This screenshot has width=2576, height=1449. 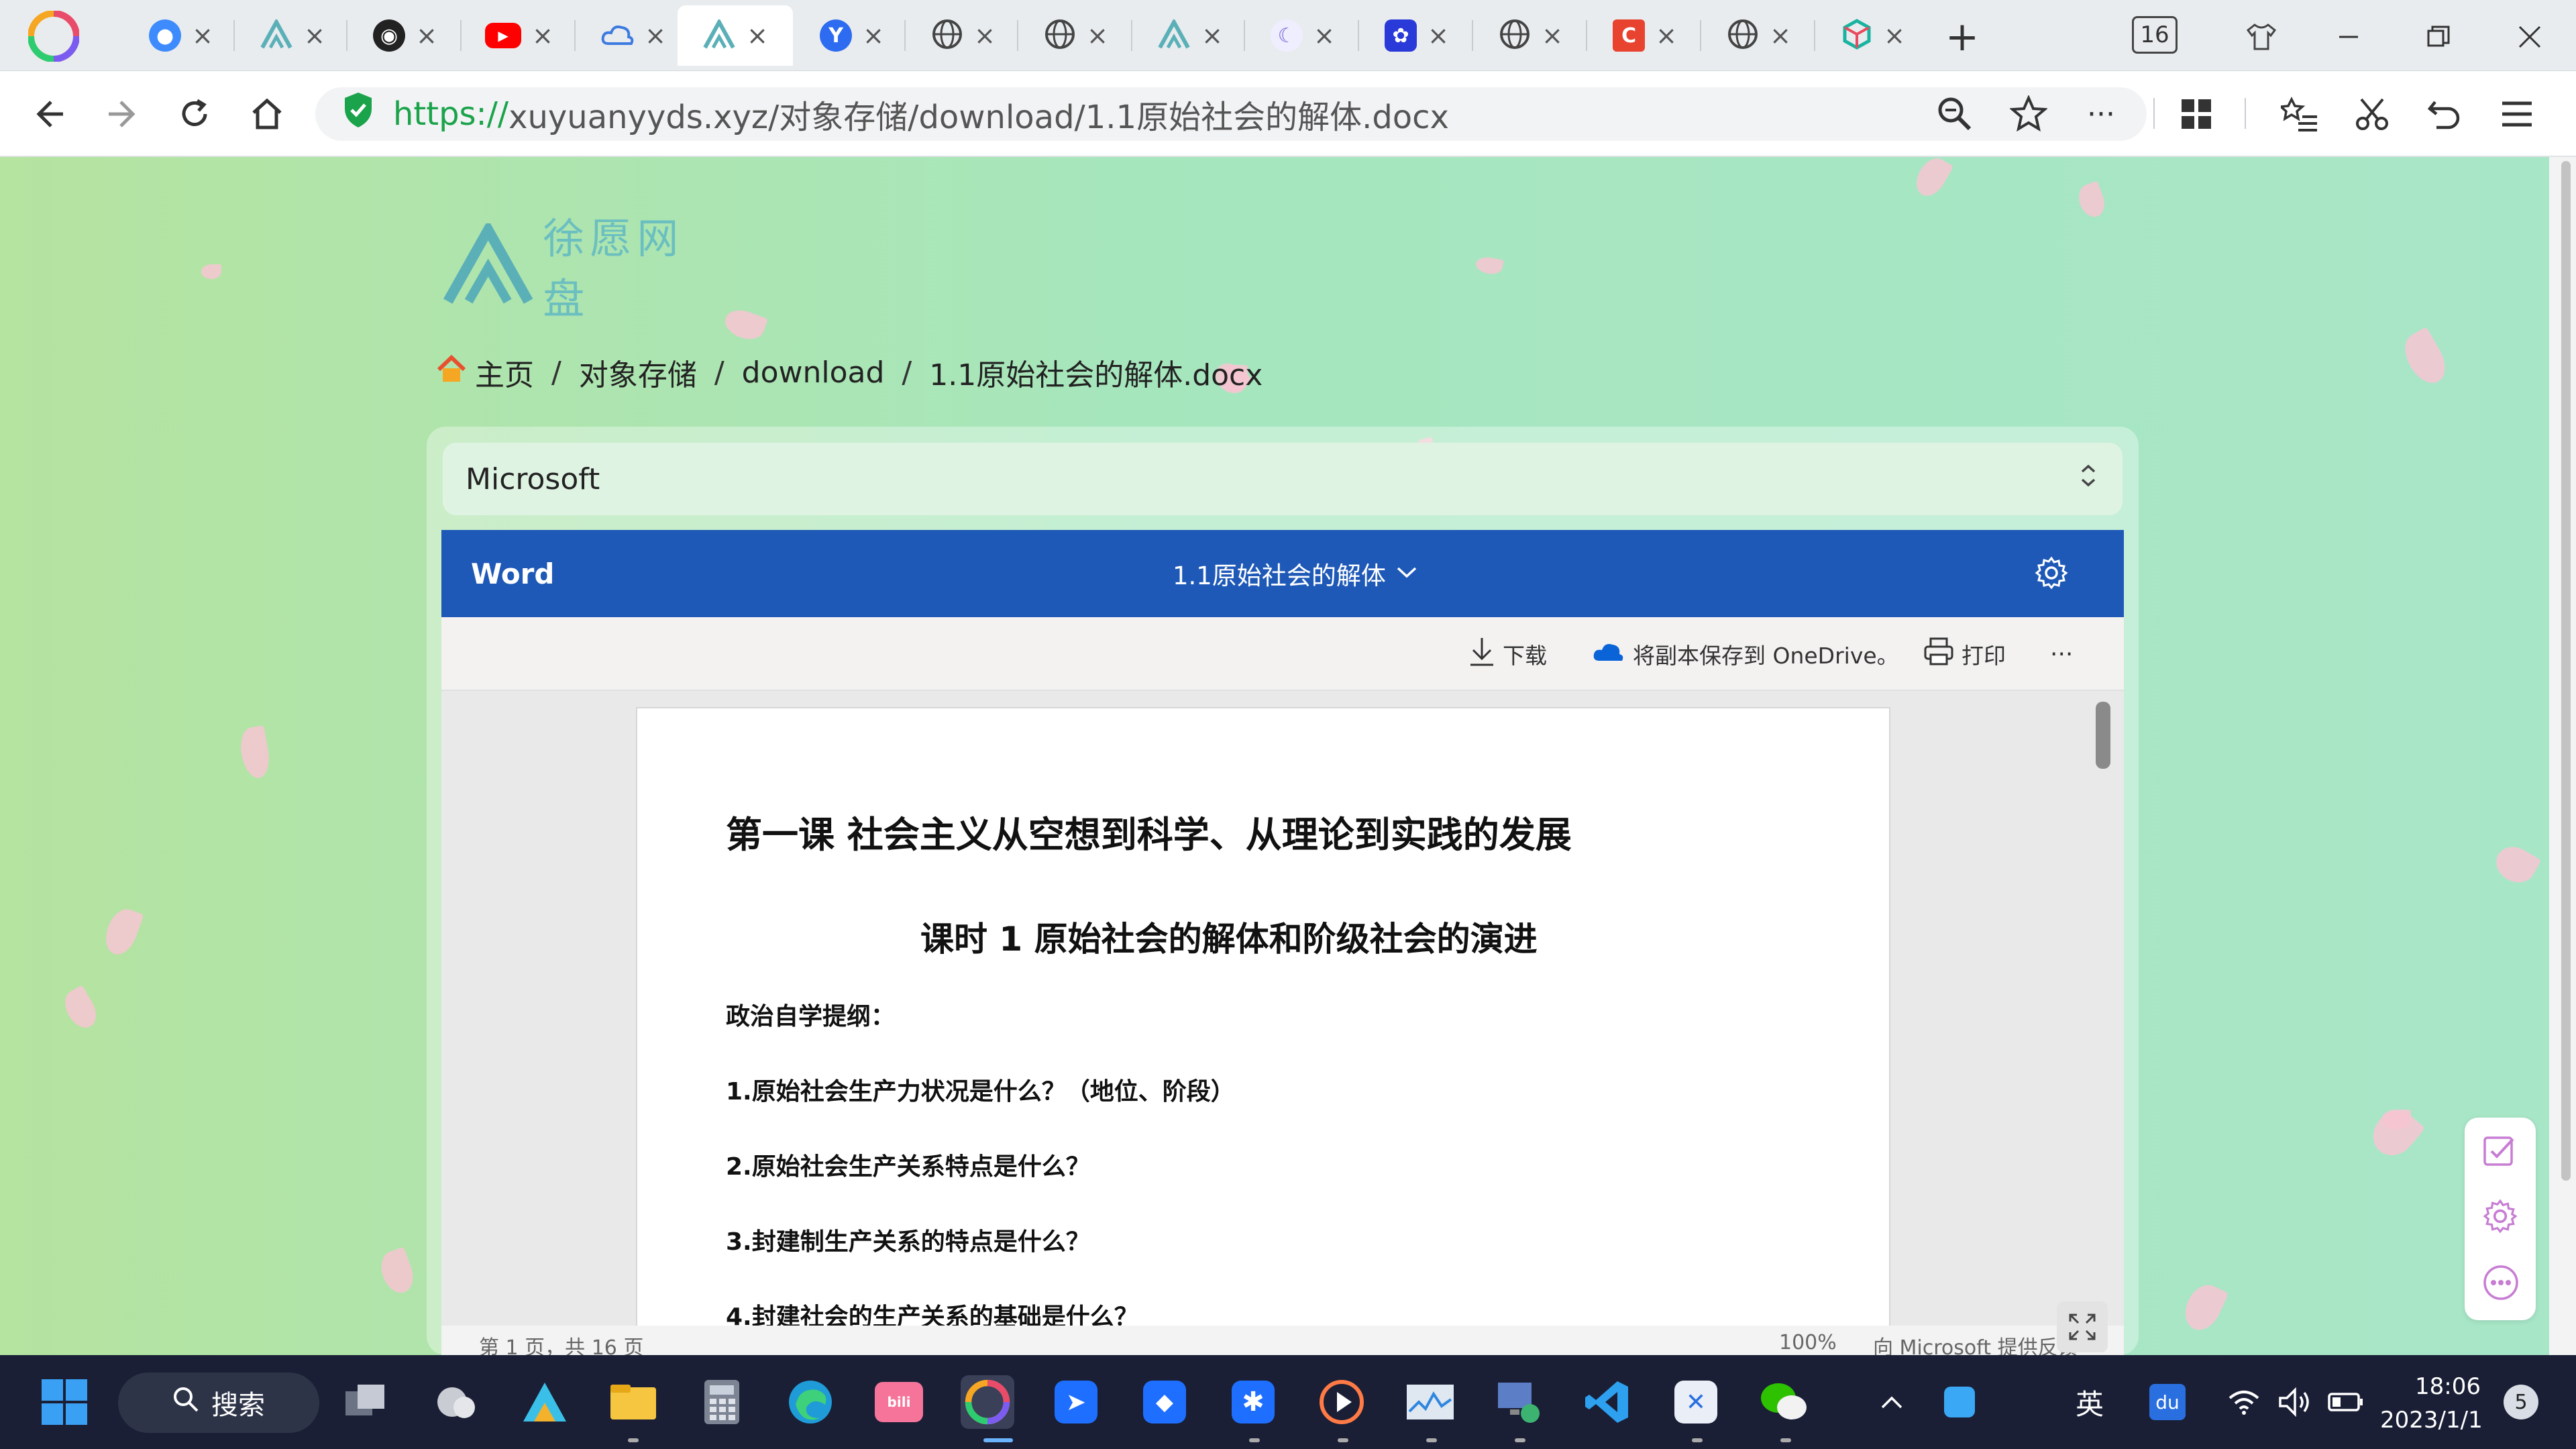 What do you see at coordinates (519, 35) in the screenshot?
I see `tab-4: ▶ ×` at bounding box center [519, 35].